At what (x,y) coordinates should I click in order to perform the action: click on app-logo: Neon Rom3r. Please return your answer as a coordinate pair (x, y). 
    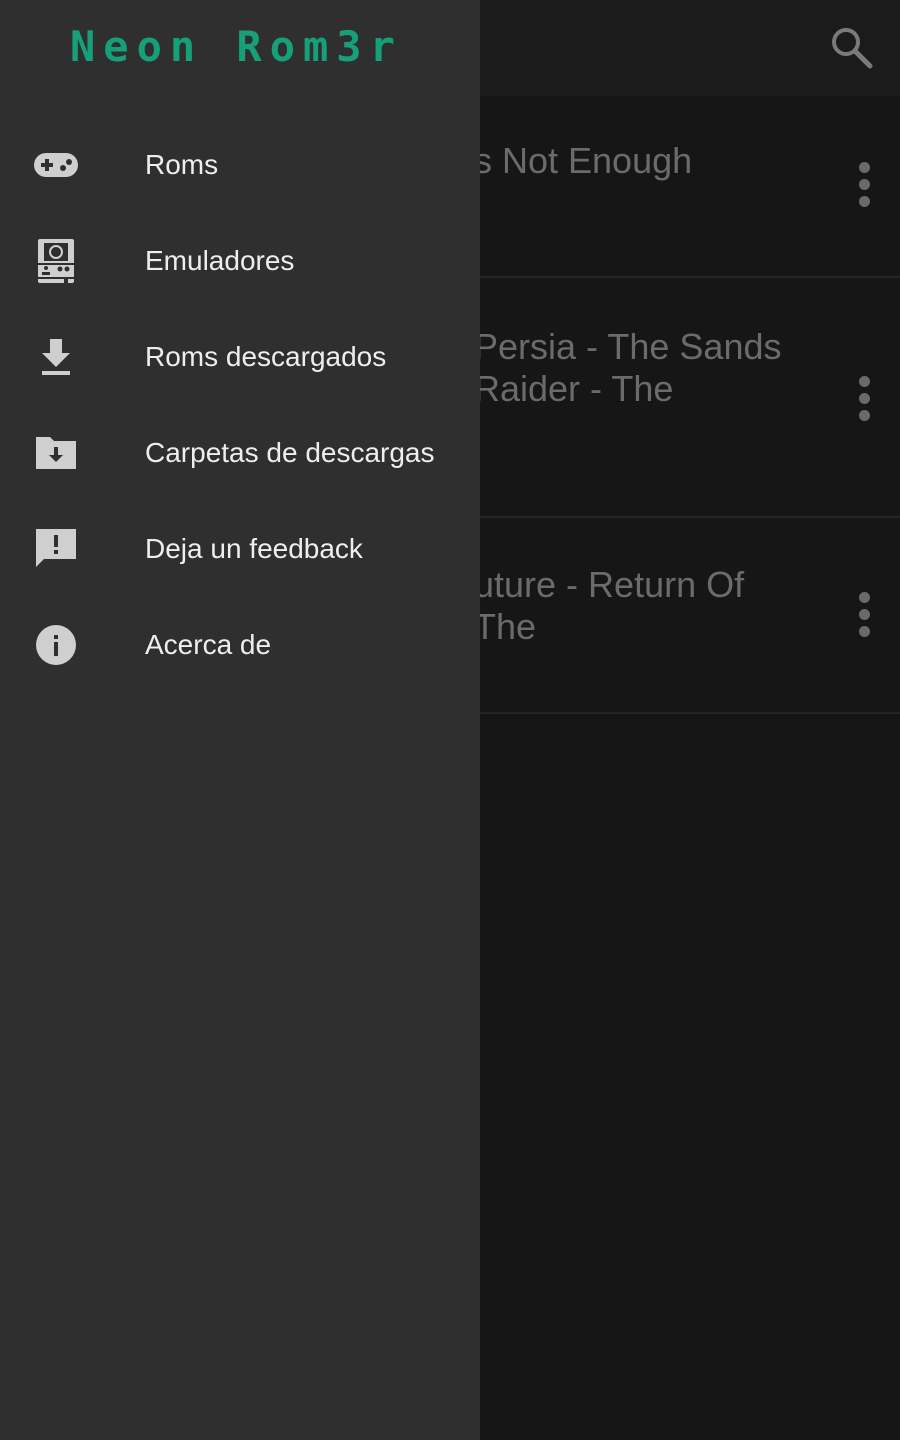
    Looking at the image, I should click on (236, 46).